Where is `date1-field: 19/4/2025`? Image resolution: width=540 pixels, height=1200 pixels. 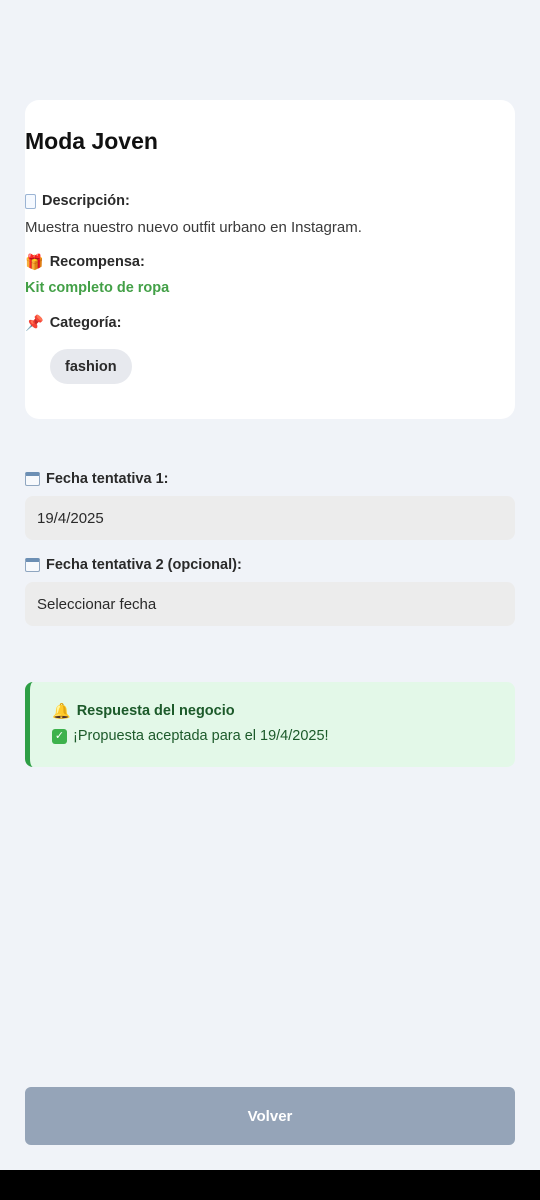 date1-field: 19/4/2025 is located at coordinates (270, 518).